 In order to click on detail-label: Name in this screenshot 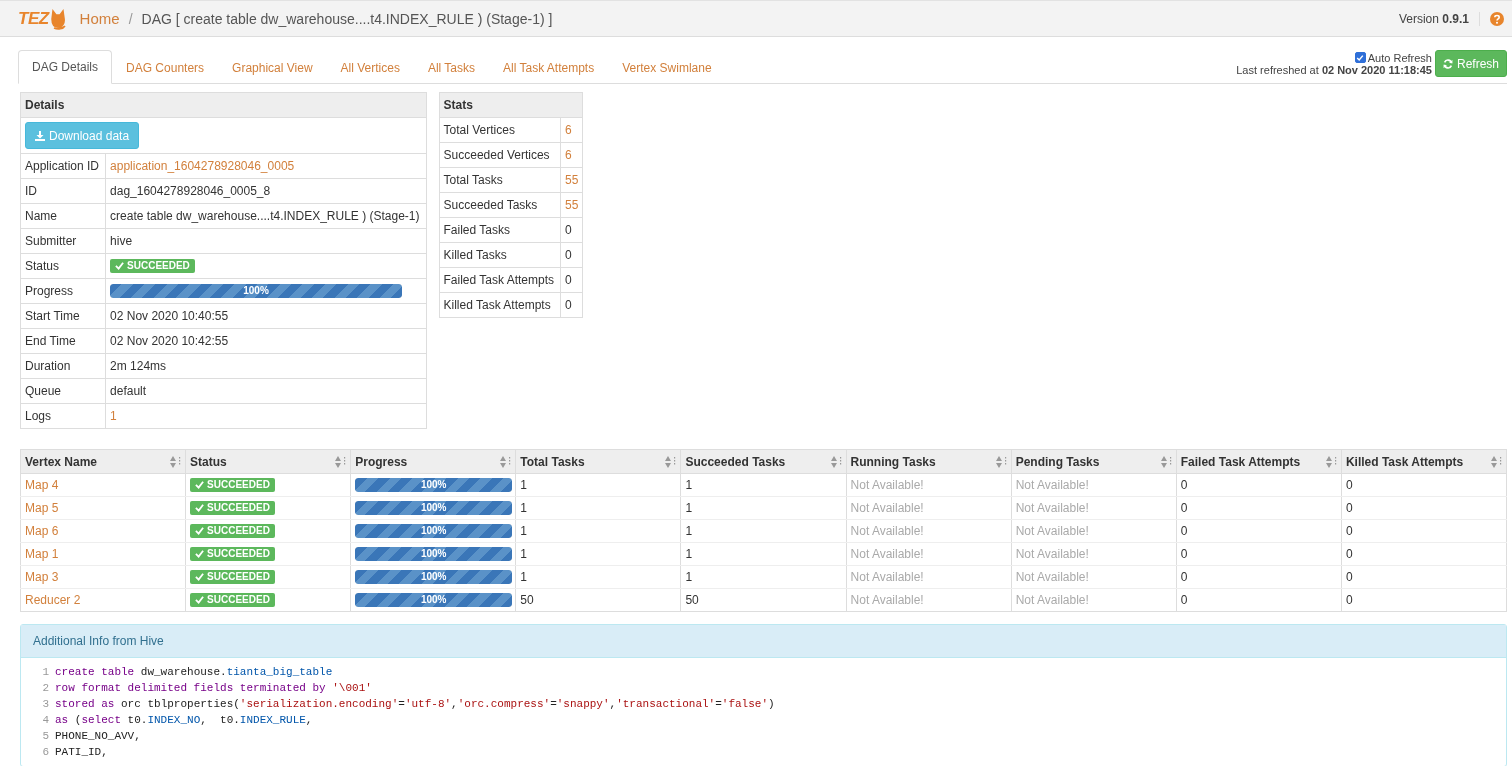, I will do `click(63, 216)`.